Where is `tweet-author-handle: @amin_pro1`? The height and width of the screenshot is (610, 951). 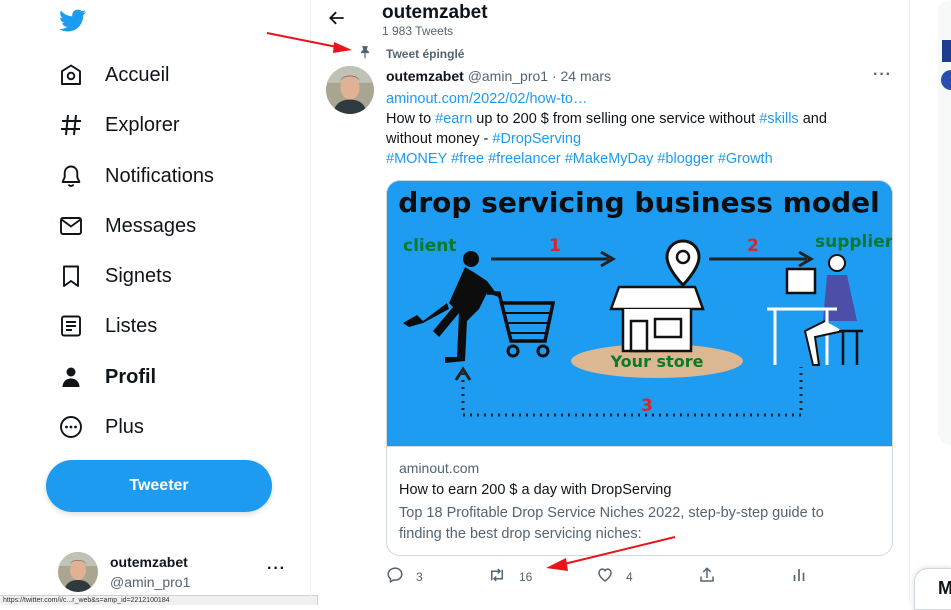 tweet-author-handle: @amin_pro1 is located at coordinates (508, 76).